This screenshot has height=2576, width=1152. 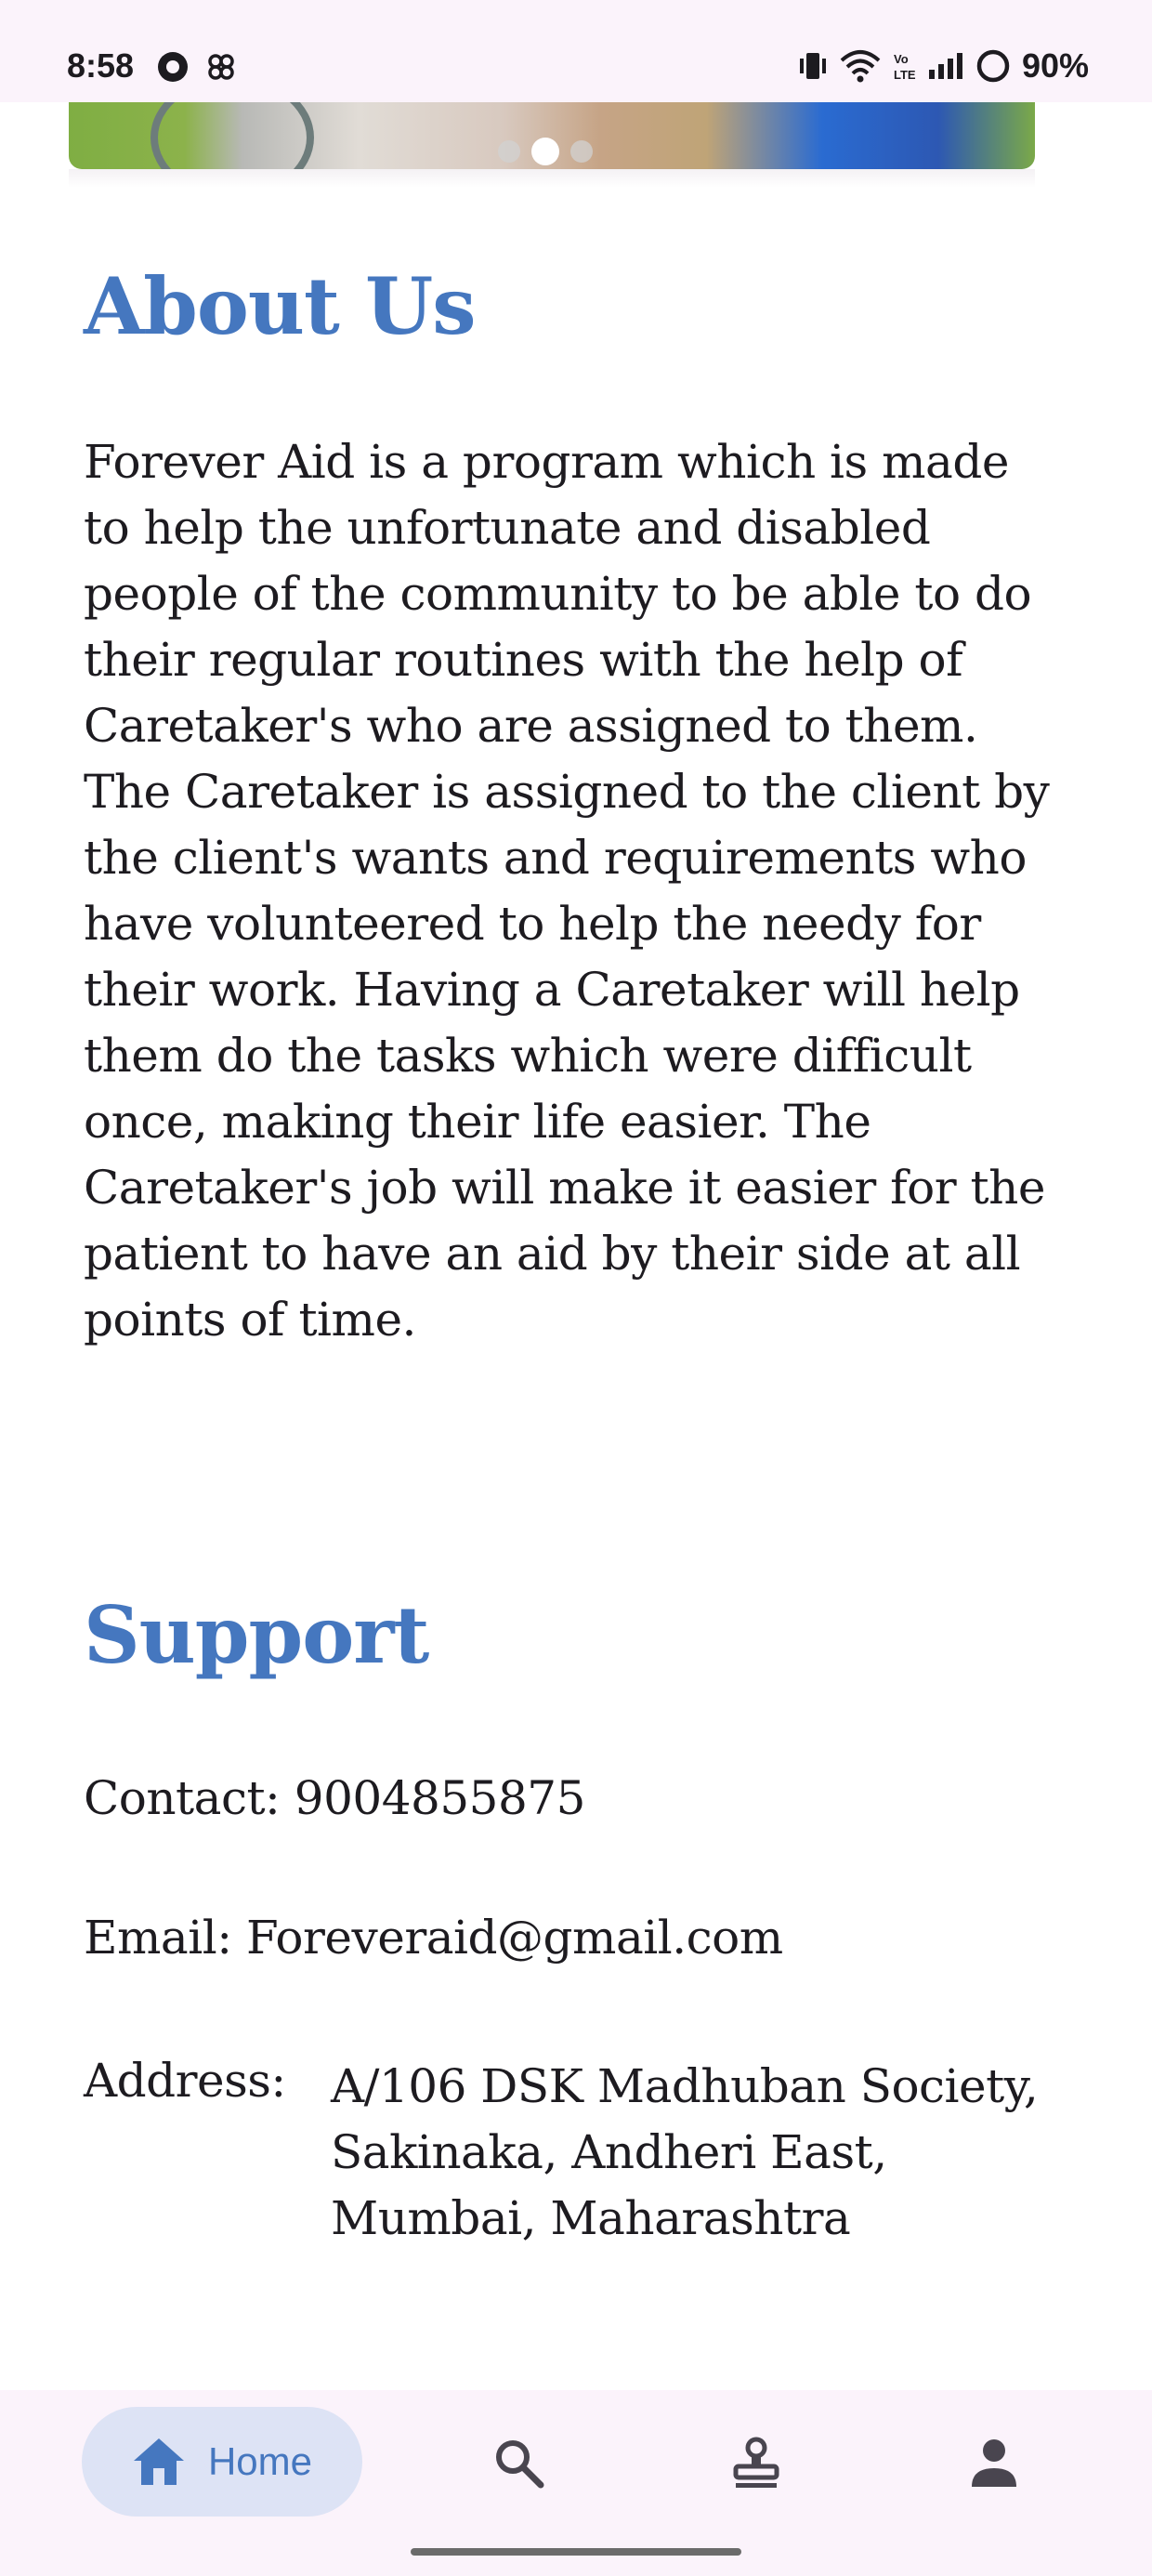 What do you see at coordinates (158, 2461) in the screenshot?
I see `home-icon` at bounding box center [158, 2461].